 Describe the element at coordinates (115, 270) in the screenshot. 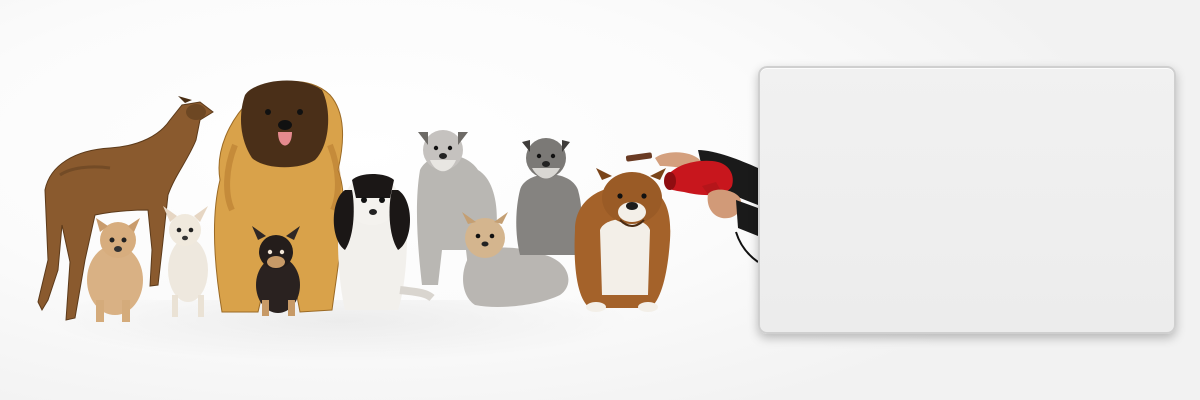

I see `long-hair-chihuahua` at that location.